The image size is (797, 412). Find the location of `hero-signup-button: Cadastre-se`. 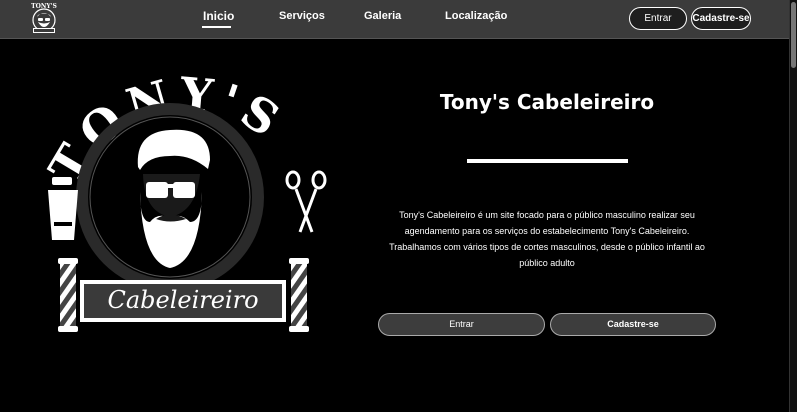

hero-signup-button: Cadastre-se is located at coordinates (633, 324).